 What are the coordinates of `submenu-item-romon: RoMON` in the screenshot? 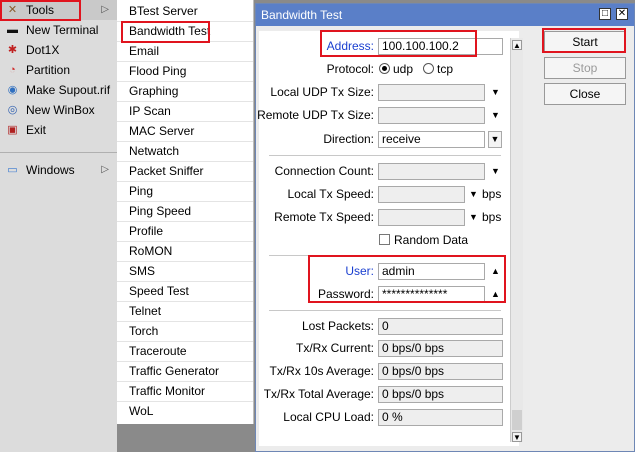 It's located at (150, 251).